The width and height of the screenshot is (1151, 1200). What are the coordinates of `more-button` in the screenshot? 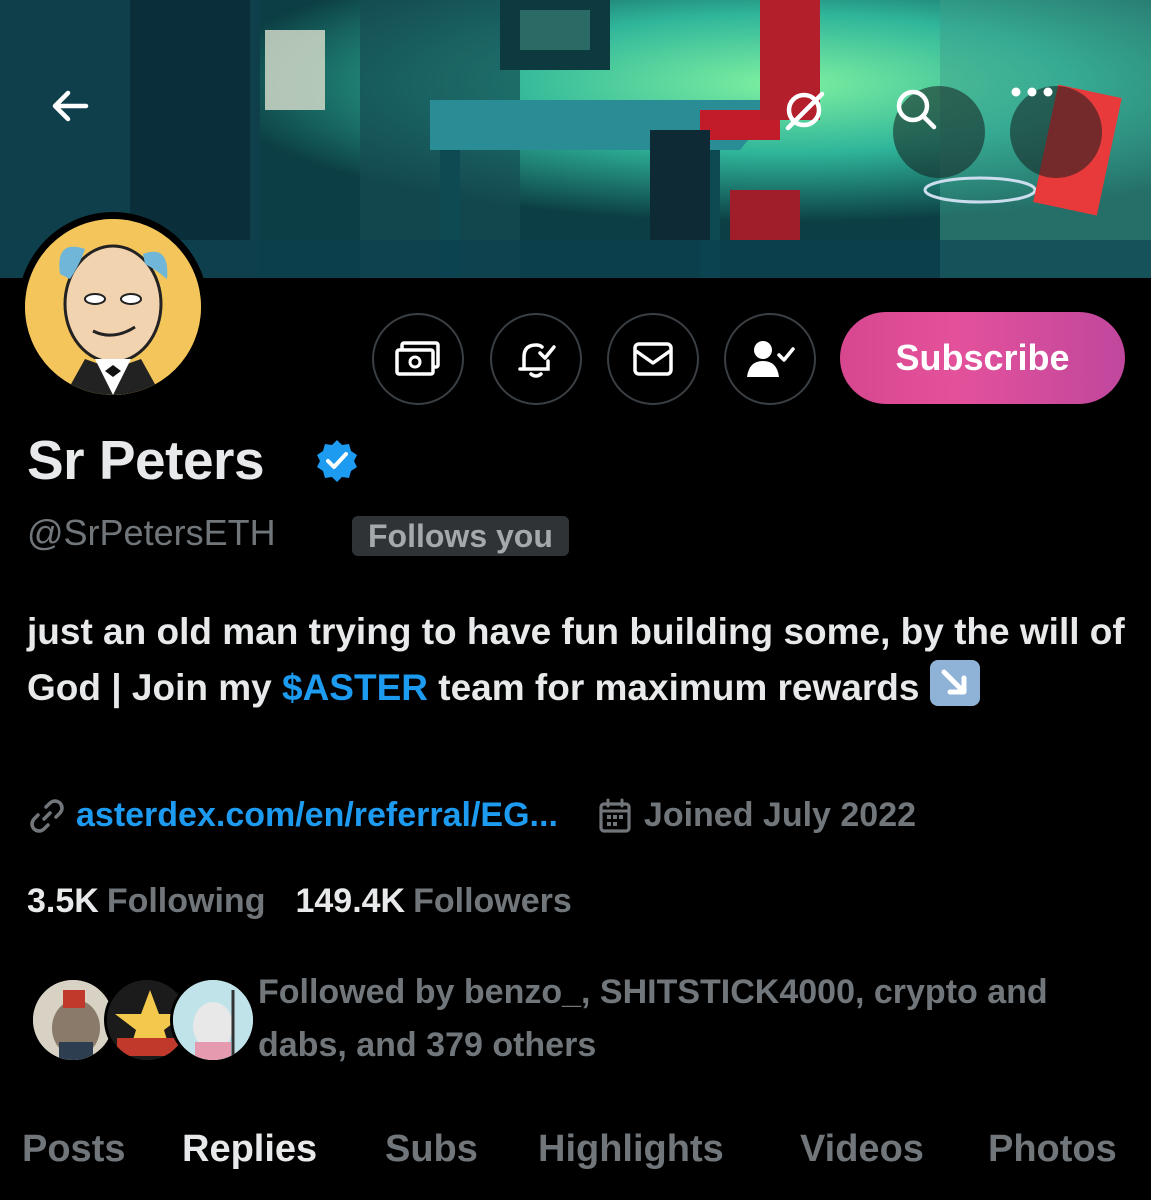 It's located at (1056, 132).